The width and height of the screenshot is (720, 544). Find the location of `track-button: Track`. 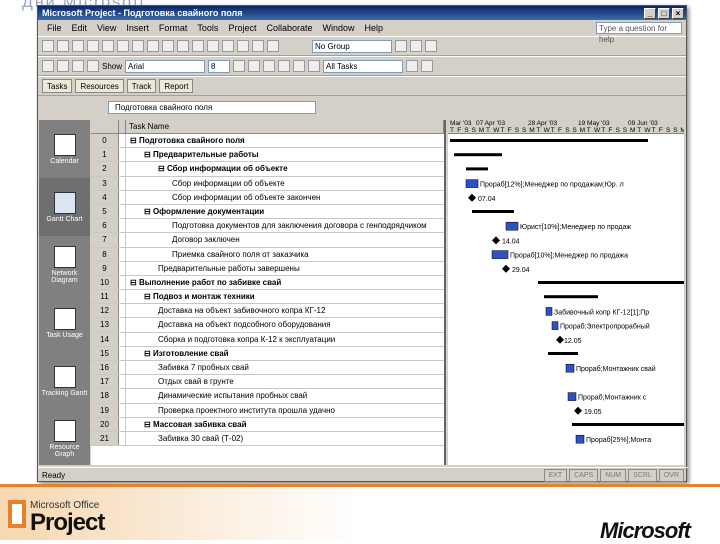

track-button: Track is located at coordinates (141, 86).